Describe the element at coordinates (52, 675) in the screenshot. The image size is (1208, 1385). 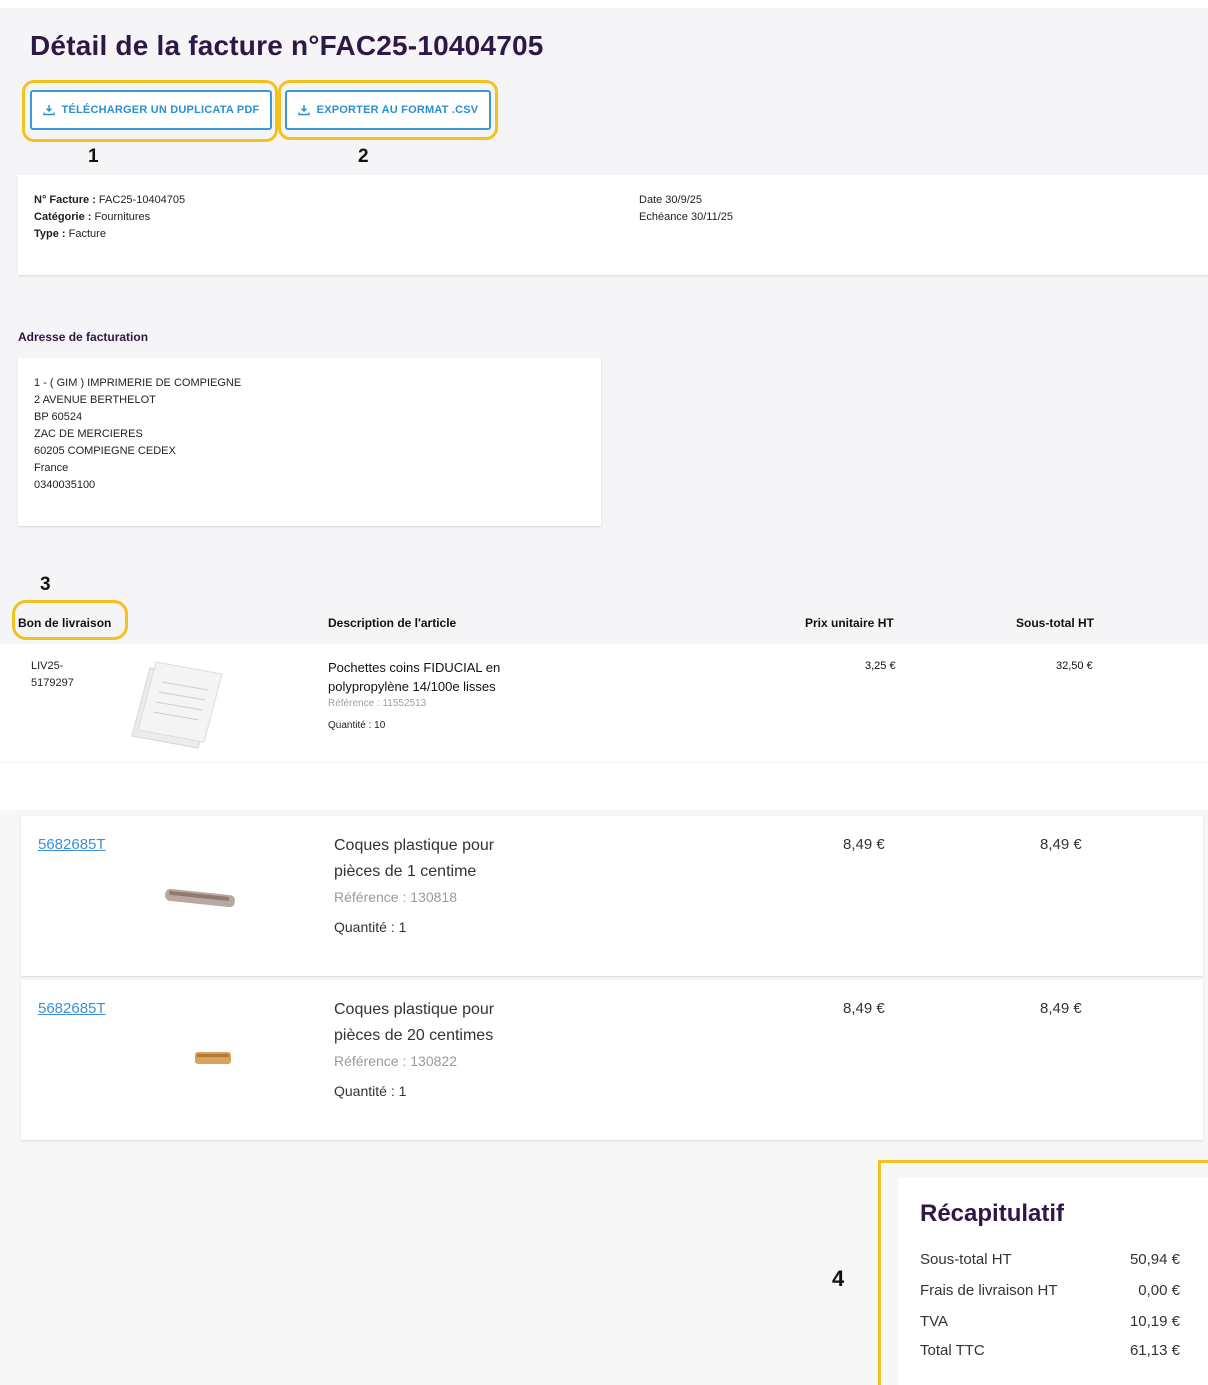
I see `delivery-note-number: LIV25- 5179297` at that location.